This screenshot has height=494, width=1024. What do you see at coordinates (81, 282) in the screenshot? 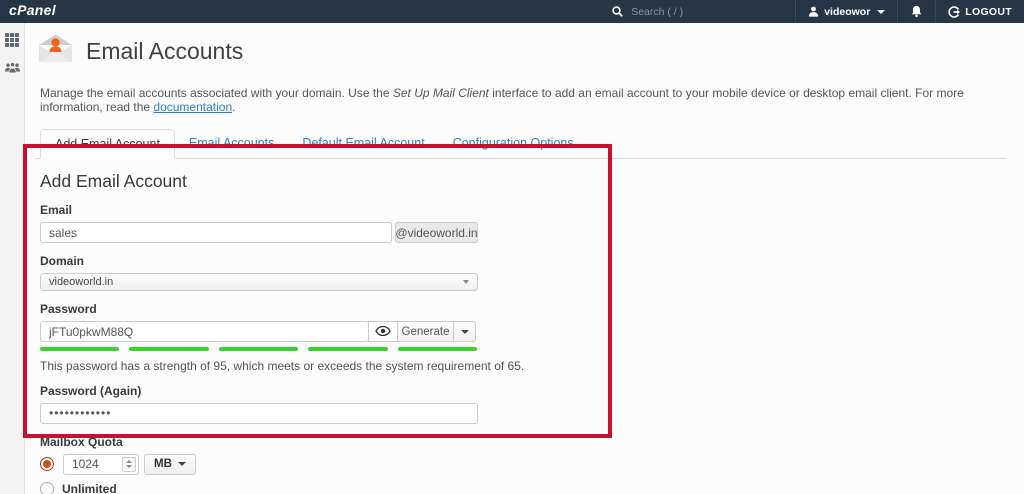
I see `domain-selected-value: videoworld.in` at bounding box center [81, 282].